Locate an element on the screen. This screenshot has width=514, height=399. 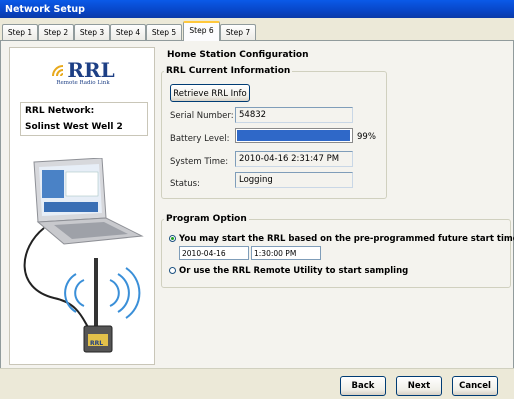
tab-step-7: Step 7 is located at coordinates (238, 32).